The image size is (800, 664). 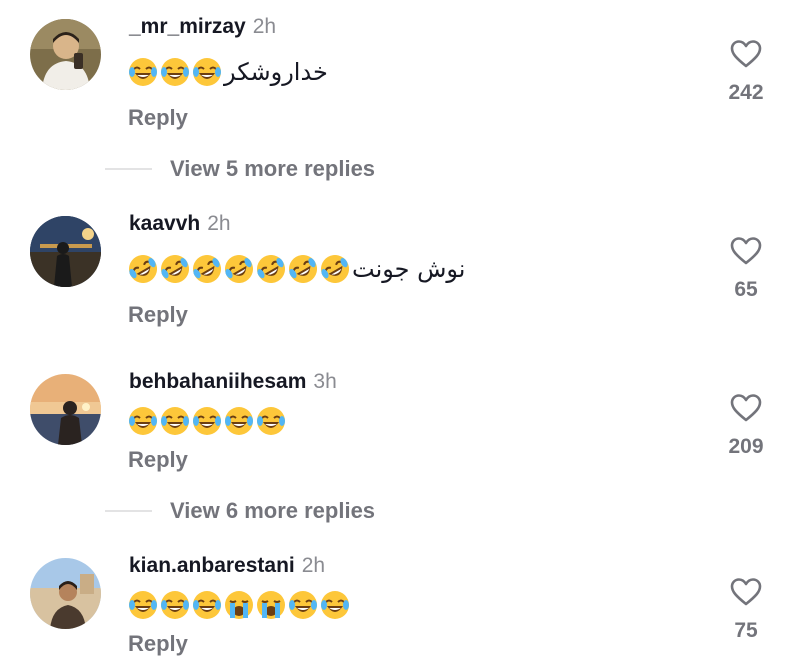 What do you see at coordinates (212, 565) in the screenshot?
I see `username-text: kian.anbarestani` at bounding box center [212, 565].